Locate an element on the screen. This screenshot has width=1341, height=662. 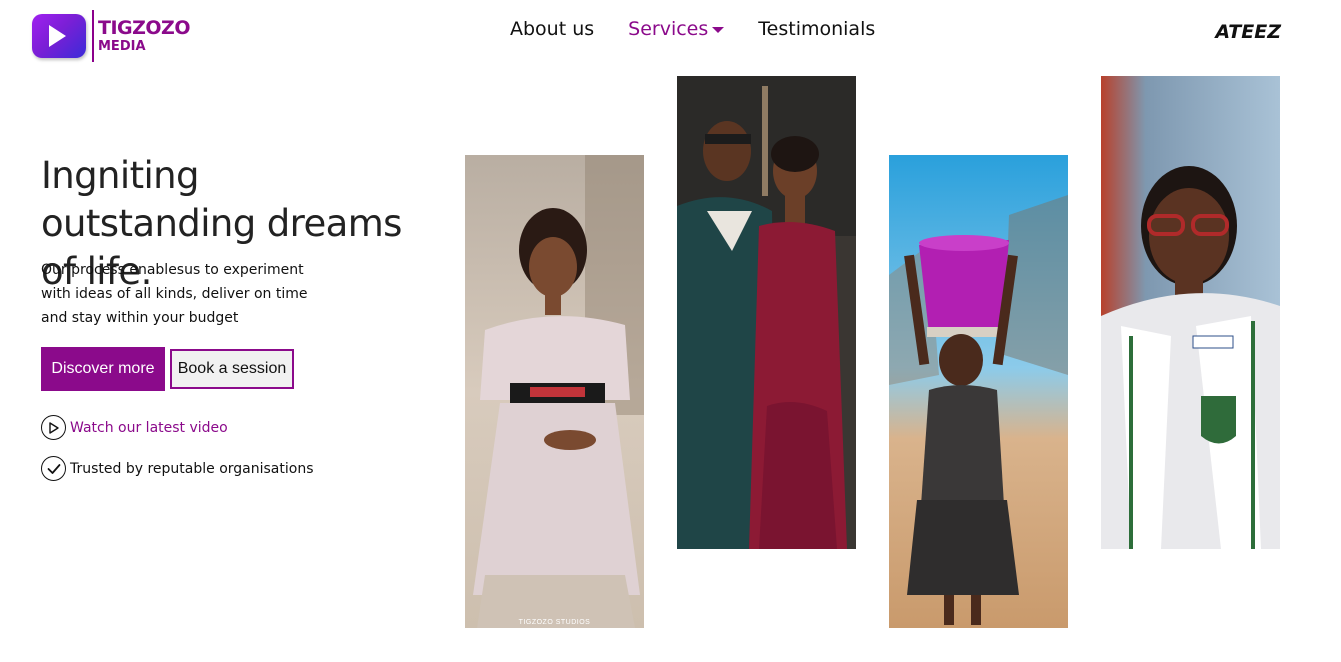
nav-testimonials-label: Testimonials is located at coordinates (817, 29).